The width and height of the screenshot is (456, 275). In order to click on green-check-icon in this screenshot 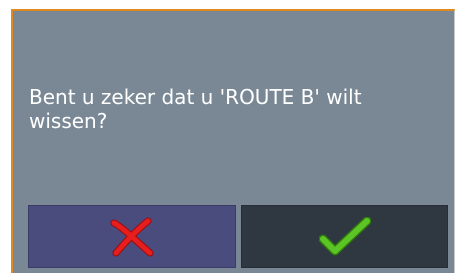, I will do `click(344, 236)`.